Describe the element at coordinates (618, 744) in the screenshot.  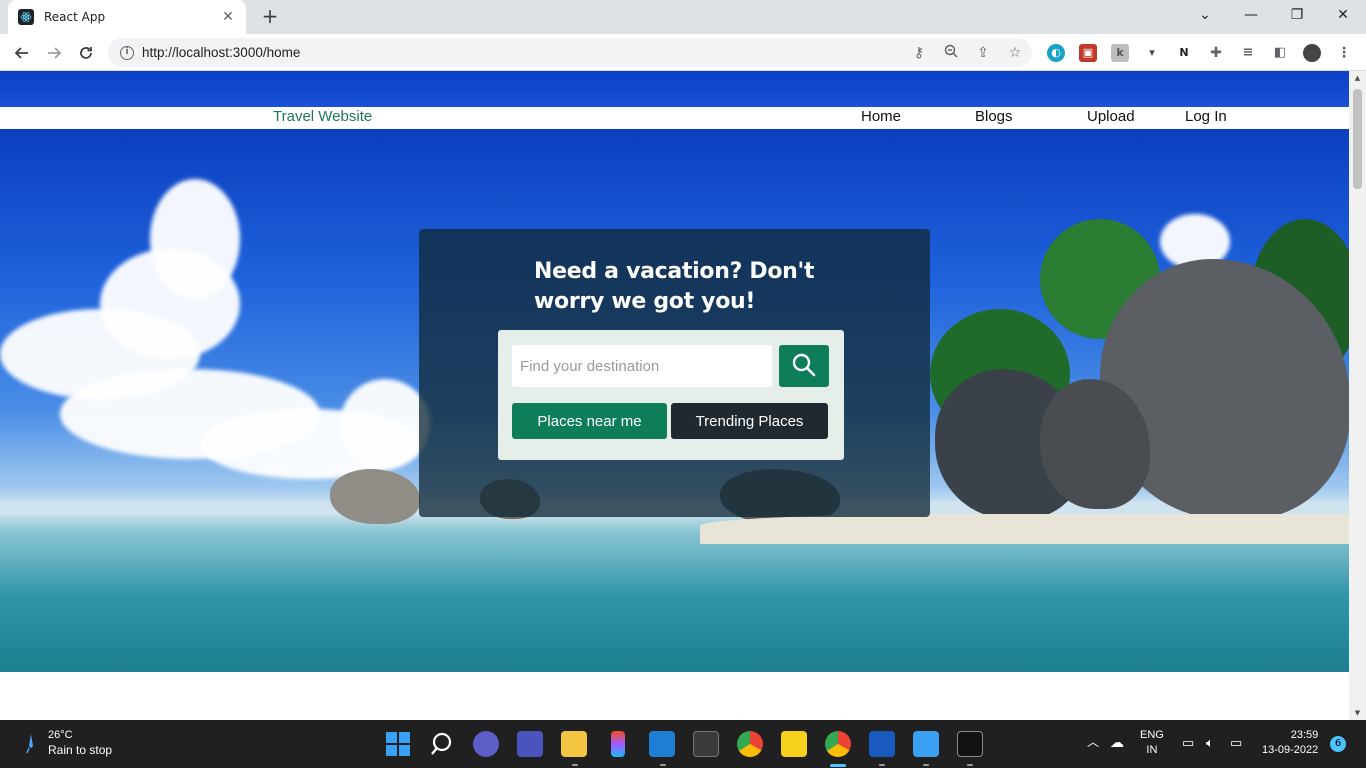
I see `figma-icon` at that location.